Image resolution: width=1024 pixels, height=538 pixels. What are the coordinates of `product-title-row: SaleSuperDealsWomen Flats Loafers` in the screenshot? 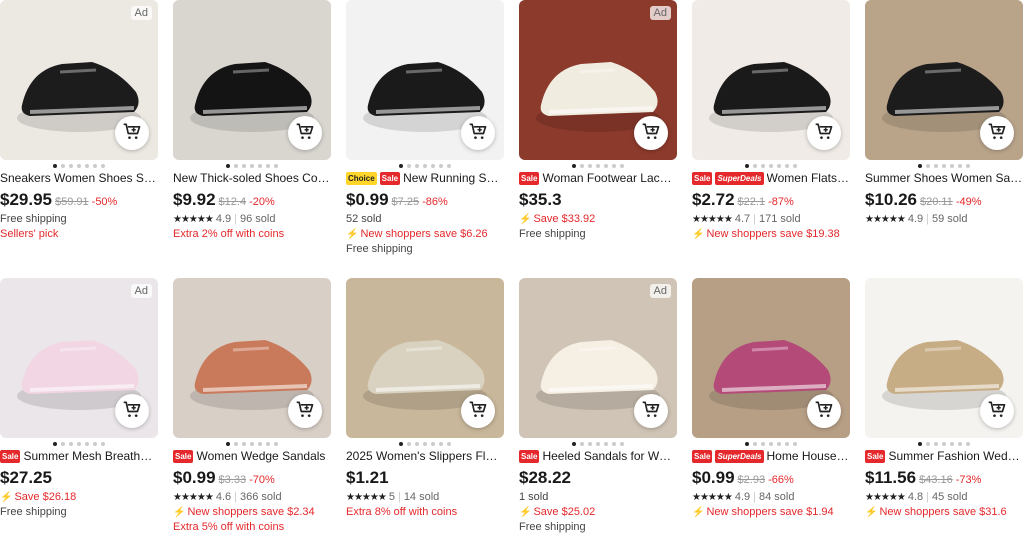 It's located at (771, 178).